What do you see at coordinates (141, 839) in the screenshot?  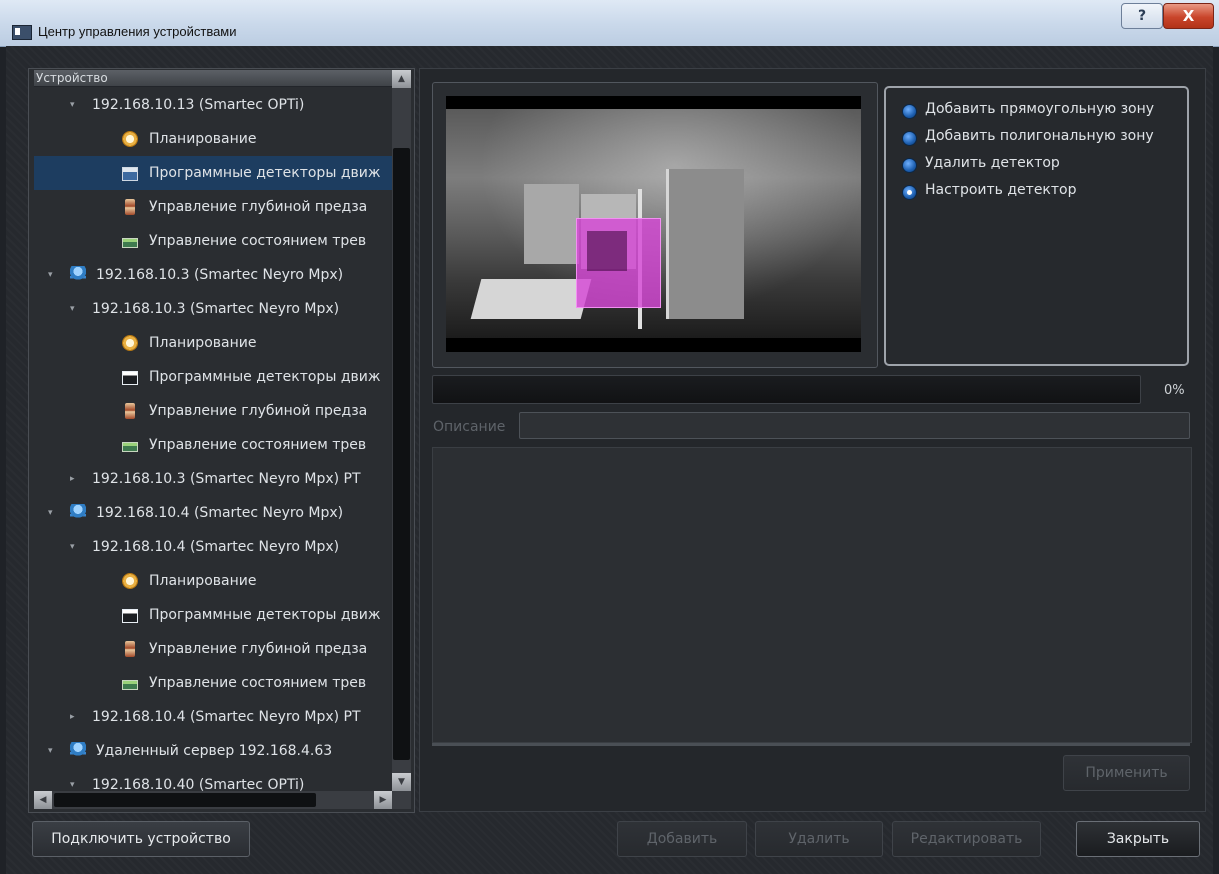 I see `connect-device-button: Подключить устройство` at bounding box center [141, 839].